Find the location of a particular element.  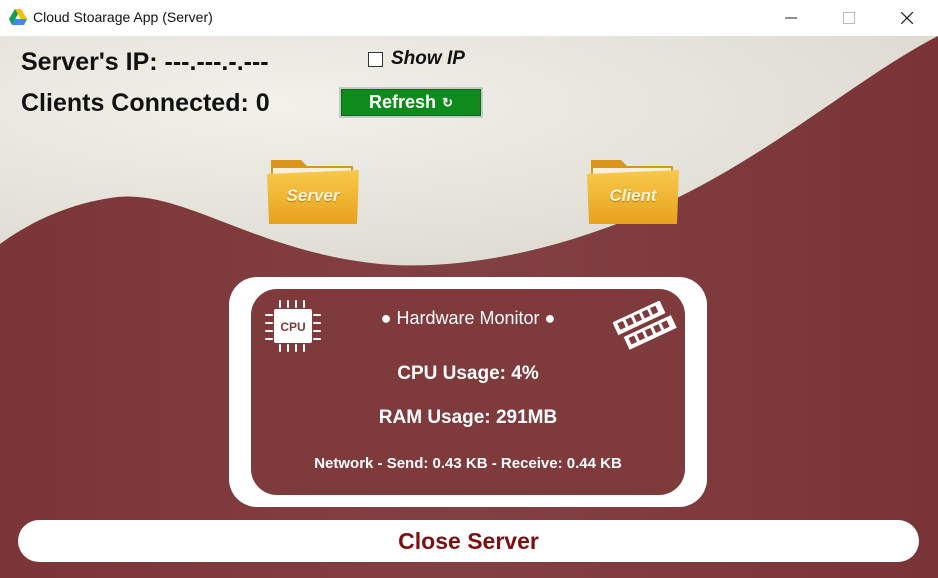

close-server-label: Close Server is located at coordinates (468, 540).